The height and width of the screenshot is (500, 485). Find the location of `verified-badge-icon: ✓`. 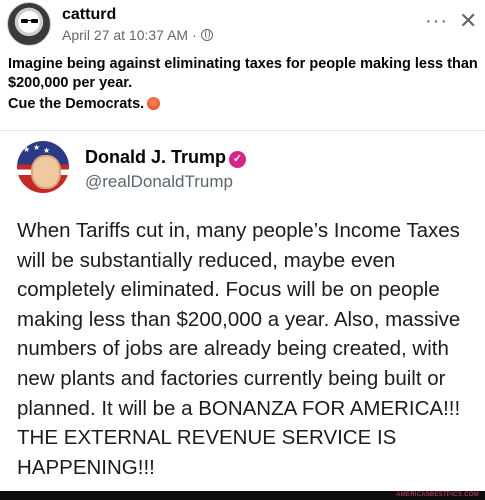

verified-badge-icon: ✓ is located at coordinates (238, 159).